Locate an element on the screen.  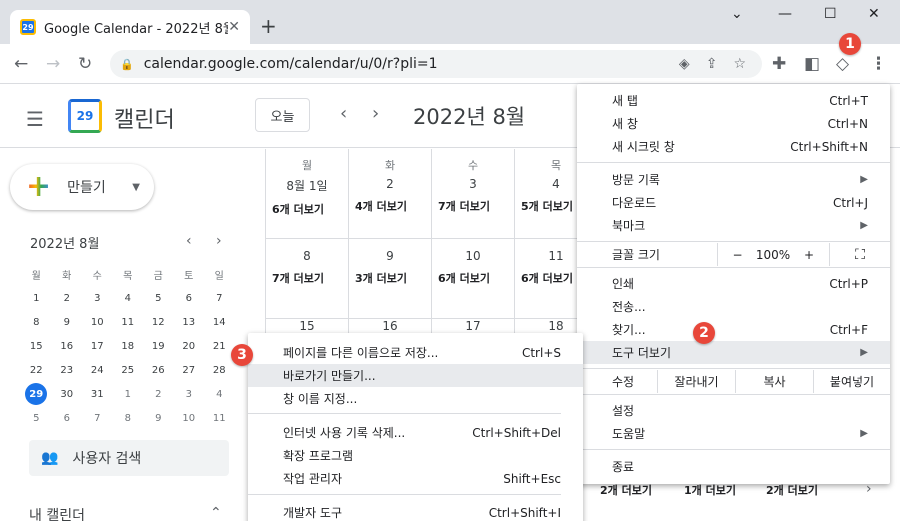
menu-new-tab: 새 탭 Ctrl+T is located at coordinates (733, 100).